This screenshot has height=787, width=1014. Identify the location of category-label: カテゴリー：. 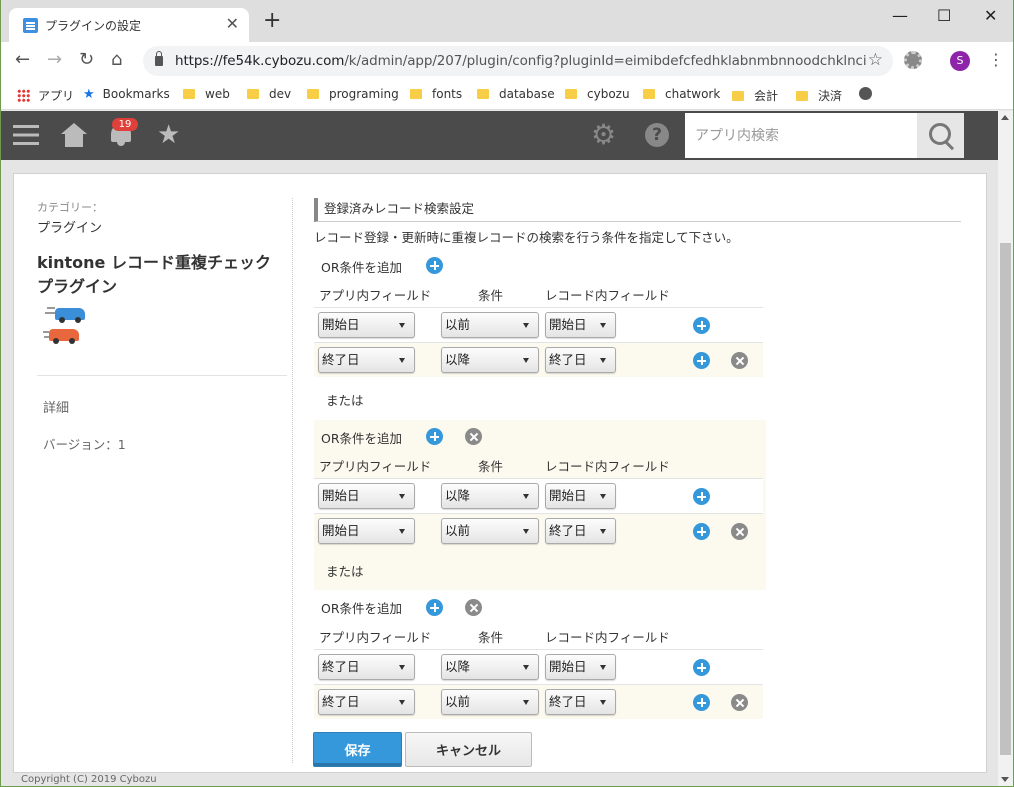
(70, 207).